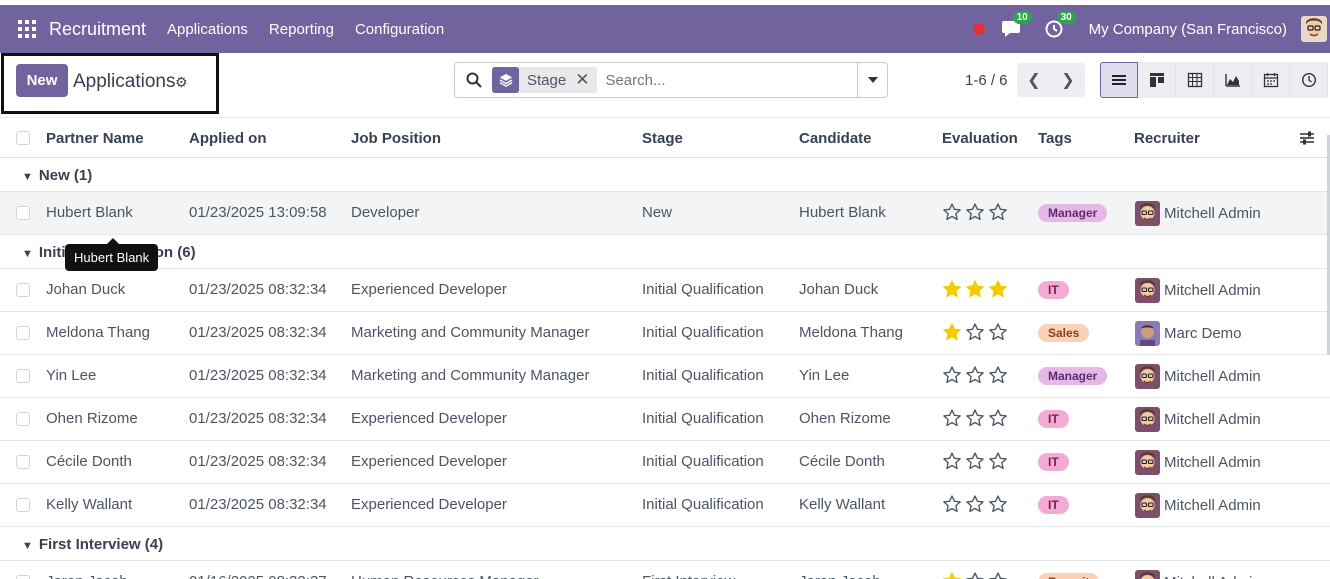 Image resolution: width=1330 pixels, height=579 pixels. What do you see at coordinates (89, 461) in the screenshot?
I see `cell-partner-name: Cécile Donth` at bounding box center [89, 461].